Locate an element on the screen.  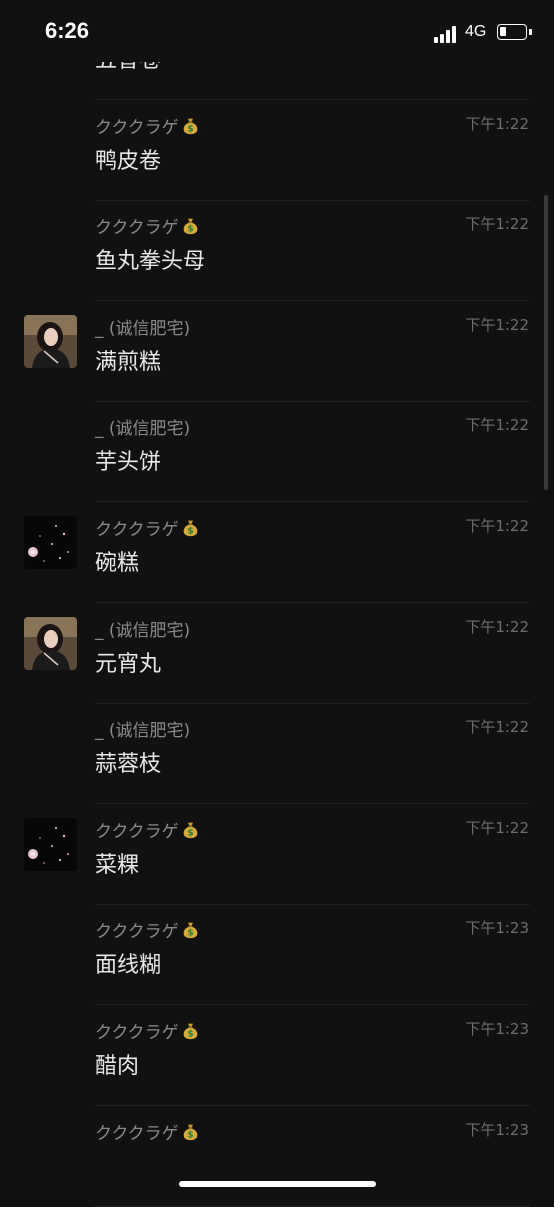
message-text: 菜粿 is located at coordinates (117, 863).